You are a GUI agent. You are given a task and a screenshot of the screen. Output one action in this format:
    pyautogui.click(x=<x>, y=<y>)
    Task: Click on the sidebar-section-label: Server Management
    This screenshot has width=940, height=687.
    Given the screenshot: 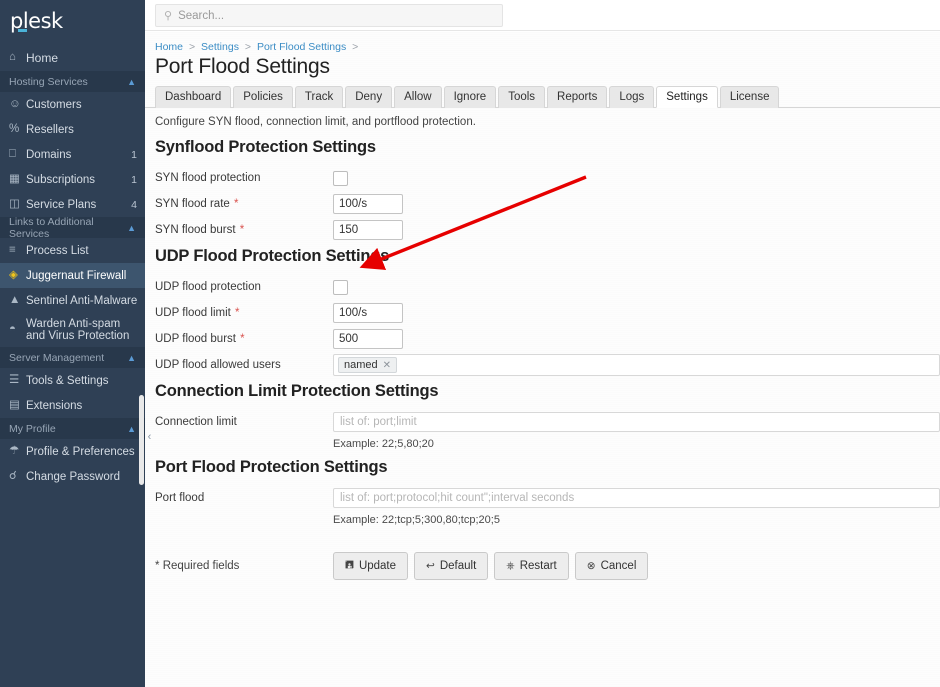 What is the action you would take?
    pyautogui.click(x=57, y=357)
    